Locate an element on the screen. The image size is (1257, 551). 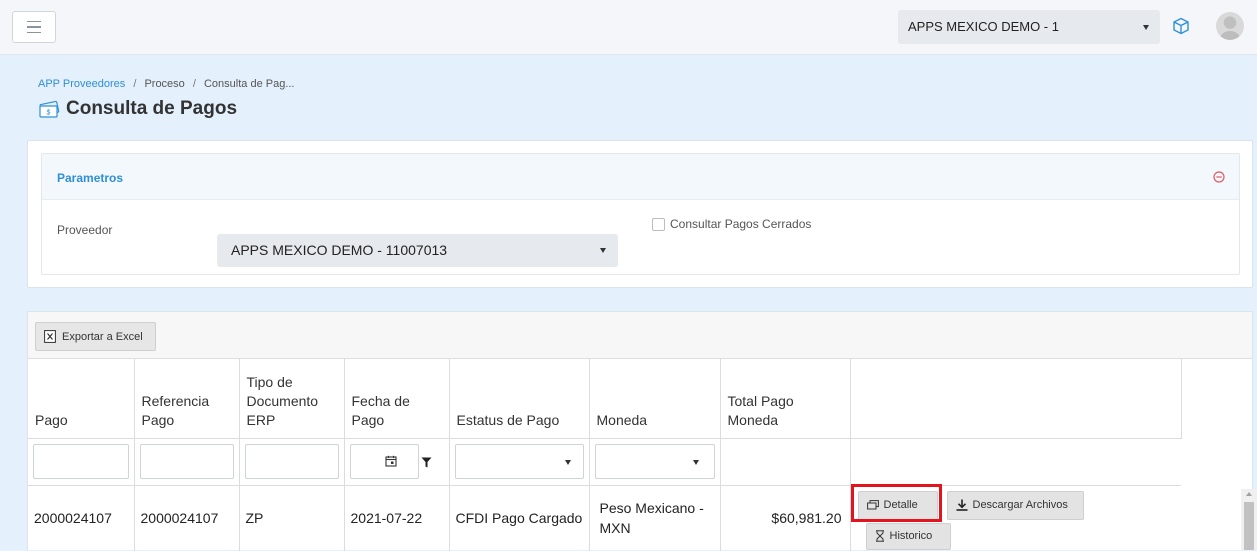
column-header-line: Referencia is located at coordinates (175, 400).